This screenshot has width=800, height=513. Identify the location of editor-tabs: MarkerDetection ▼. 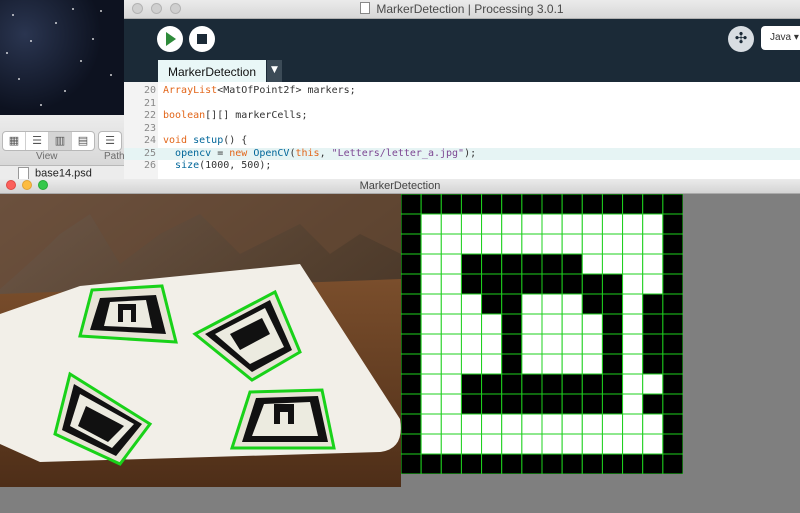
(462, 71).